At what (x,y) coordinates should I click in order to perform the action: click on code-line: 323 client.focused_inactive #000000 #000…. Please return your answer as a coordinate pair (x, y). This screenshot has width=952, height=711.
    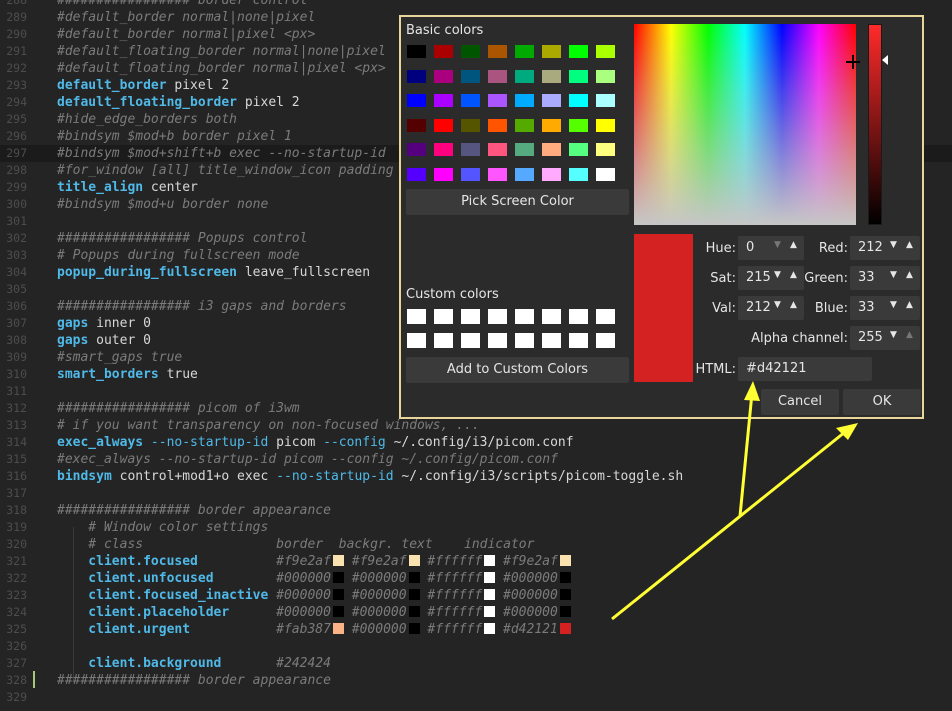
    Looking at the image, I should click on (476, 595).